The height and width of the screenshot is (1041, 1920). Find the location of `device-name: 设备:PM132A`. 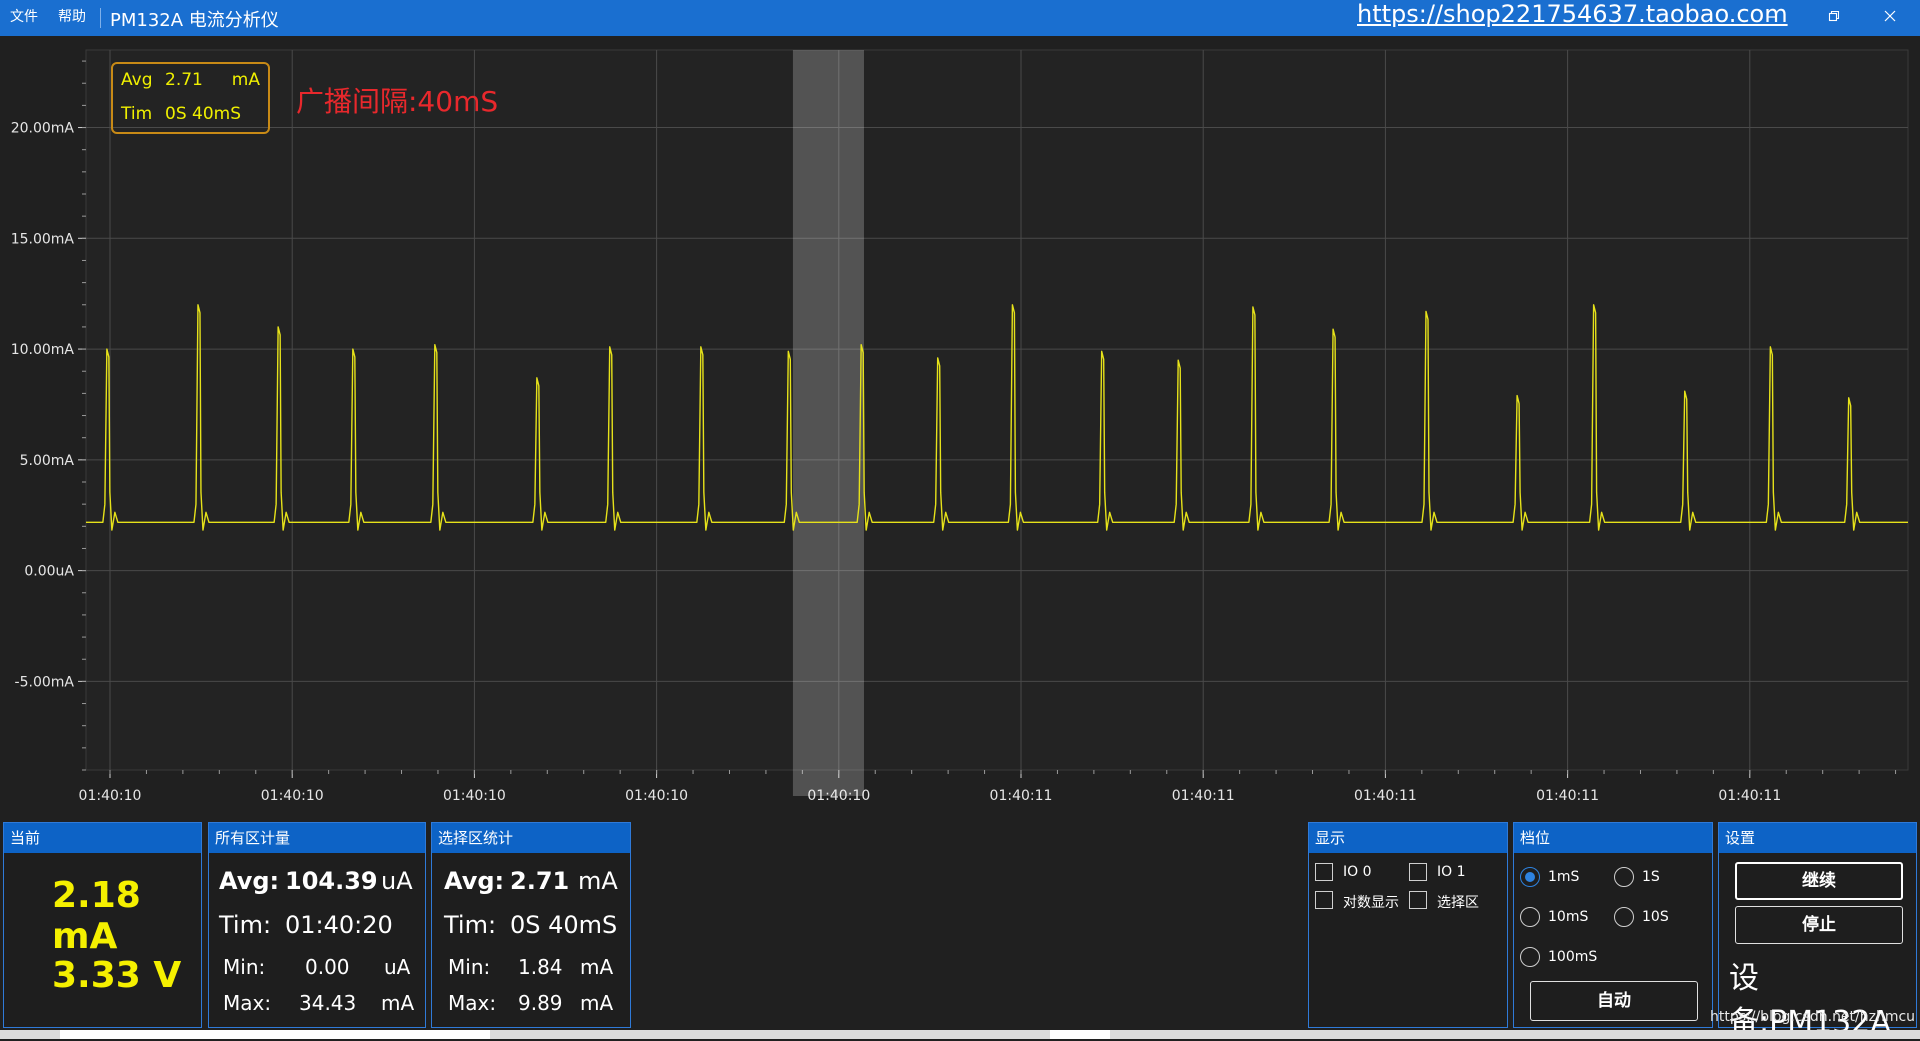

device-name: 设备:PM132A is located at coordinates (1810, 1000).